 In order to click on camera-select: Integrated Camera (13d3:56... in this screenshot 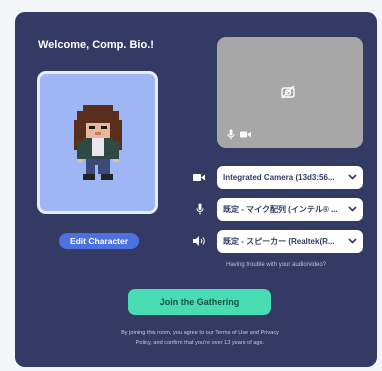, I will do `click(290, 177)`.